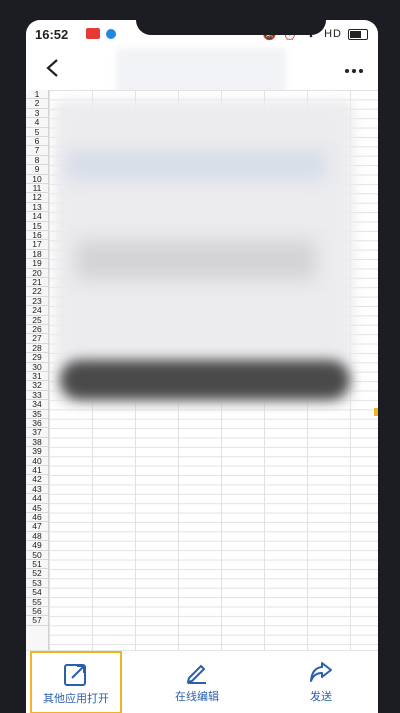  Describe the element at coordinates (76, 674) in the screenshot. I see `open-external-icon` at that location.